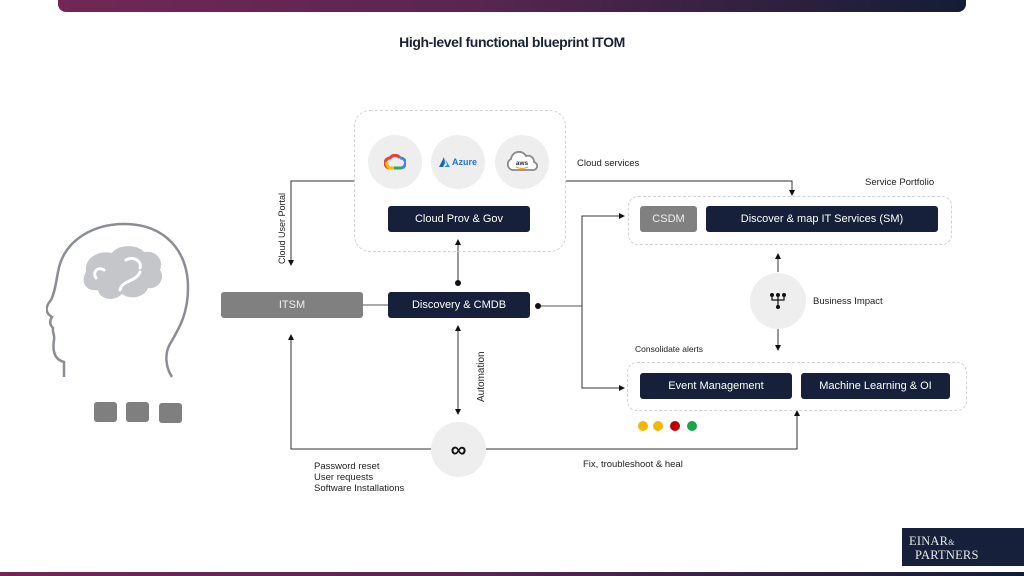 This screenshot has height=576, width=1024. What do you see at coordinates (929, 541) in the screenshot?
I see `logo-line1: EINAR` at bounding box center [929, 541].